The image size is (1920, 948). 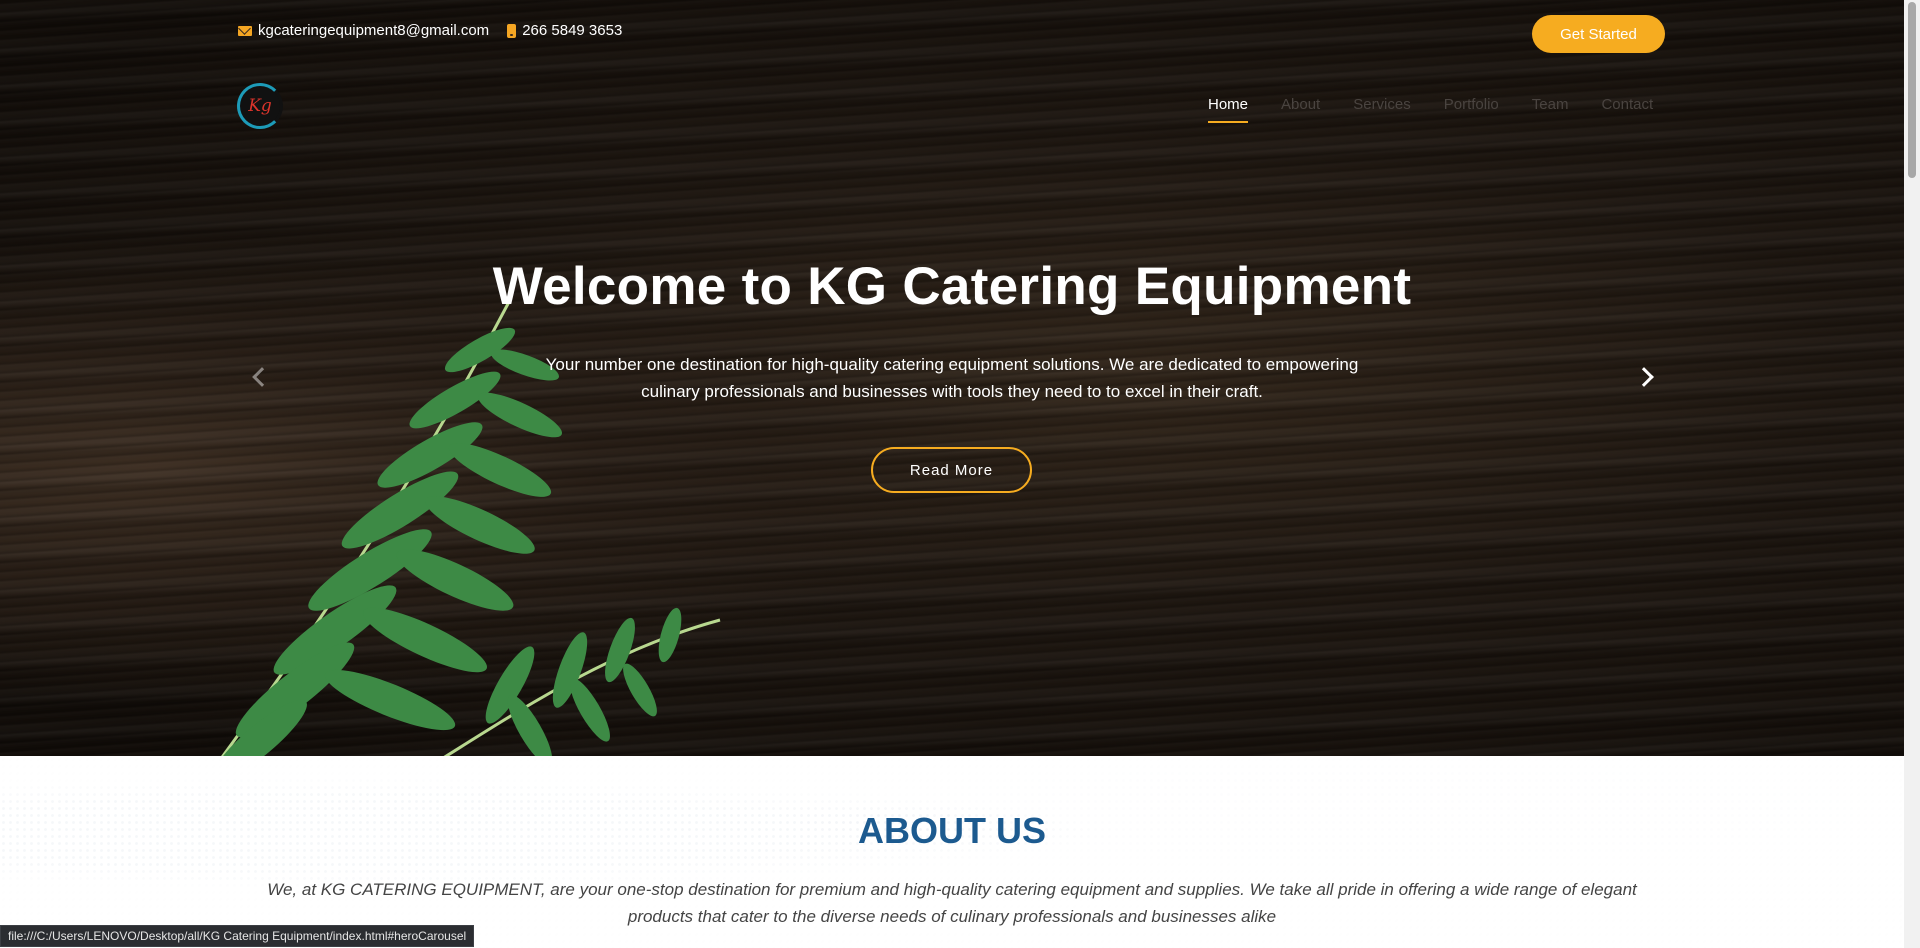 What do you see at coordinates (1627, 109) in the screenshot?
I see `nav-item-contact: Contact` at bounding box center [1627, 109].